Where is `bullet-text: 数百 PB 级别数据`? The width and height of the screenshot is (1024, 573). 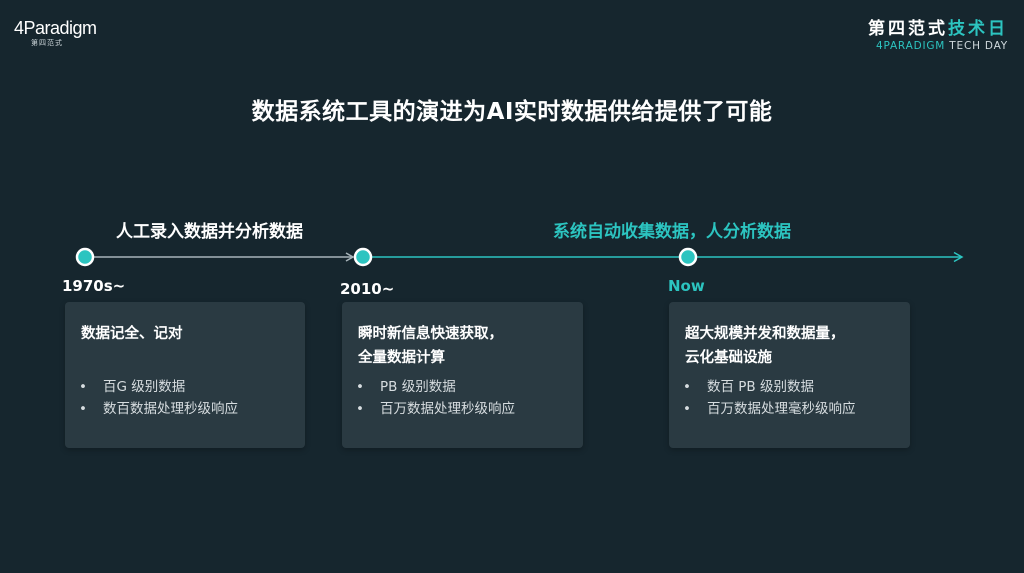 bullet-text: 数百 PB 级别数据 is located at coordinates (760, 387).